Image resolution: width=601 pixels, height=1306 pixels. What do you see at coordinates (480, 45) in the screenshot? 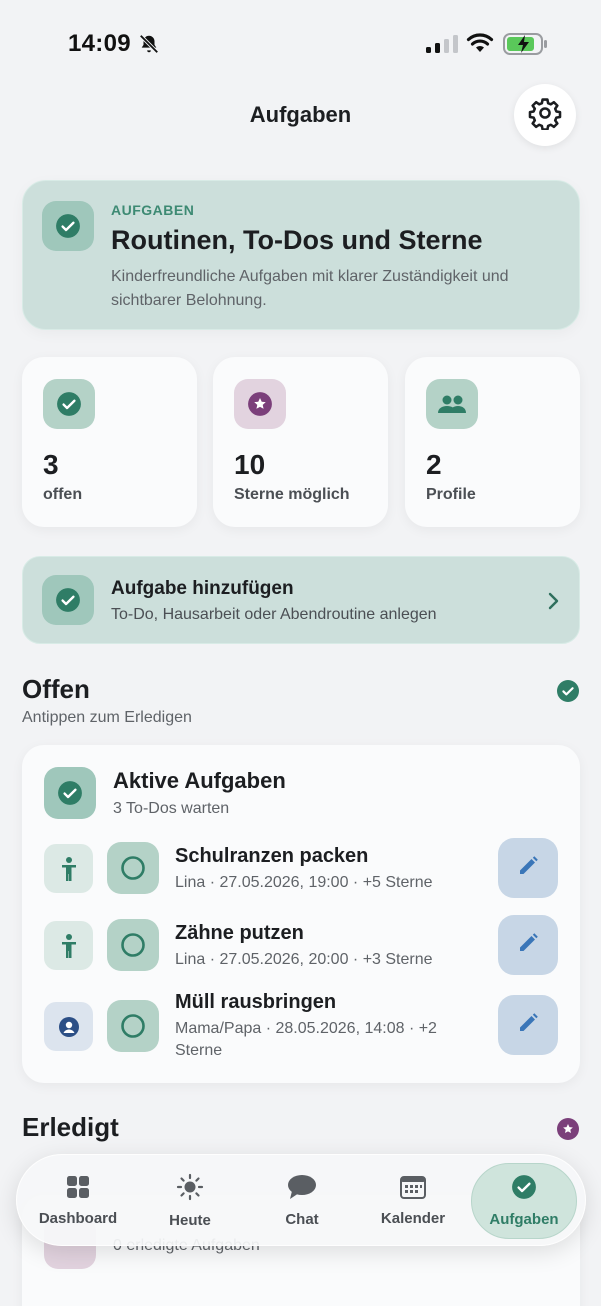
I see `wifi-icon` at bounding box center [480, 45].